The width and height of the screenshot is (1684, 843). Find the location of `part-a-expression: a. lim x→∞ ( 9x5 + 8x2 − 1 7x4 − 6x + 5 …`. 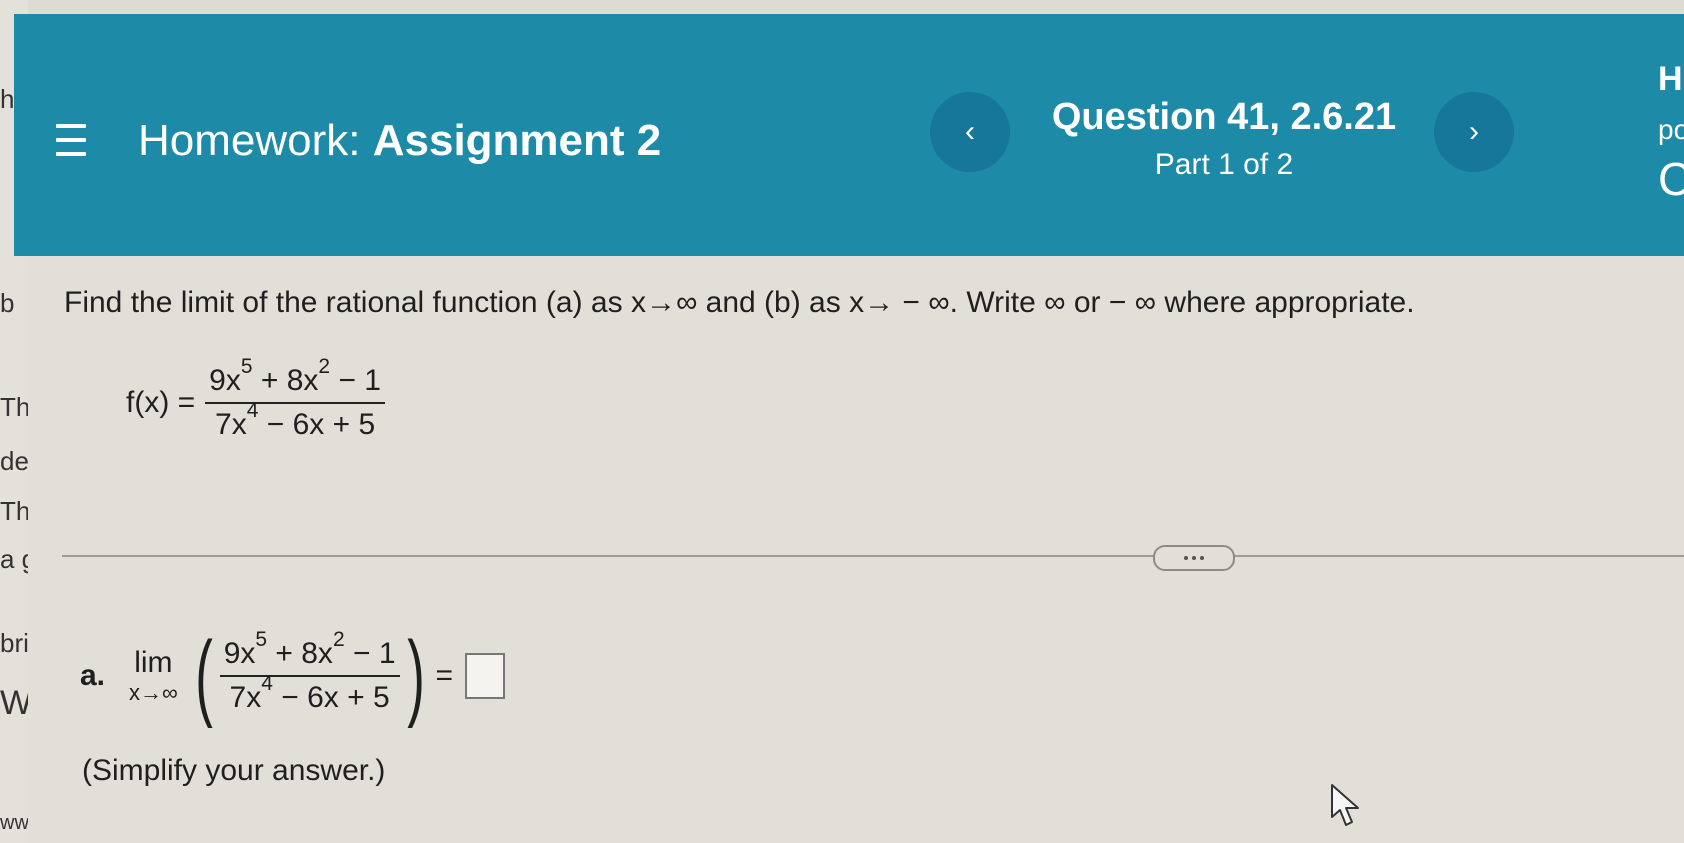

part-a-expression: a. lim x→∞ ( 9x5 + 8x2 − 1 7x4 − 6x + 5 … is located at coordinates (292, 676).